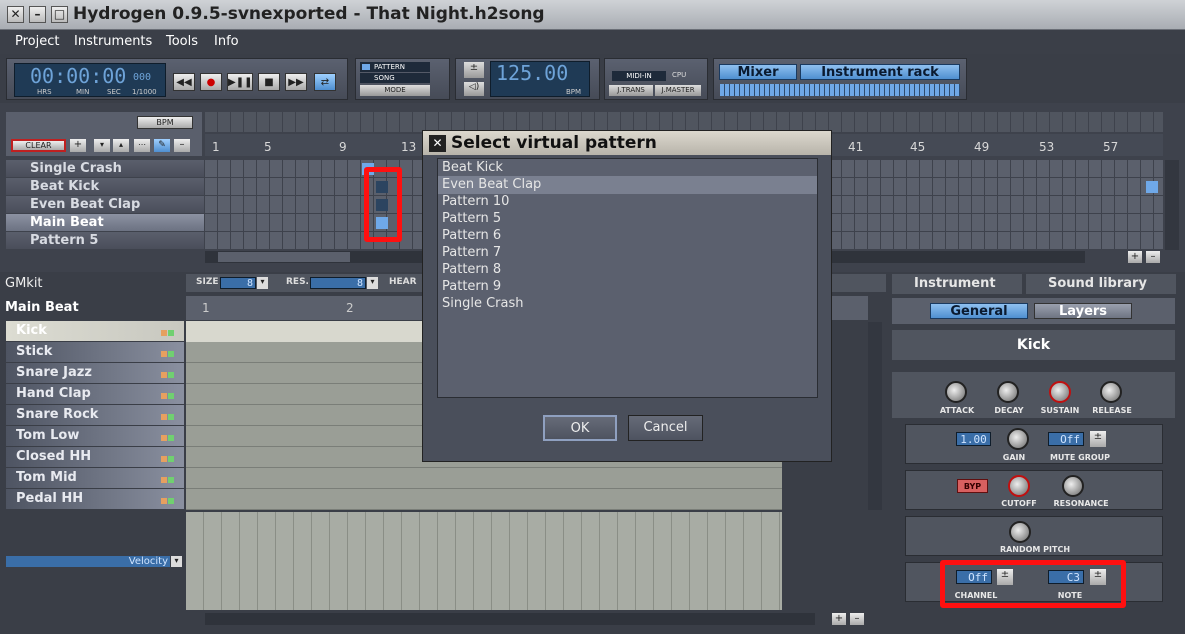 This screenshot has height=634, width=1185. What do you see at coordinates (857, 619) in the screenshot?
I see `pattern-zoom-out-icon: –` at bounding box center [857, 619].